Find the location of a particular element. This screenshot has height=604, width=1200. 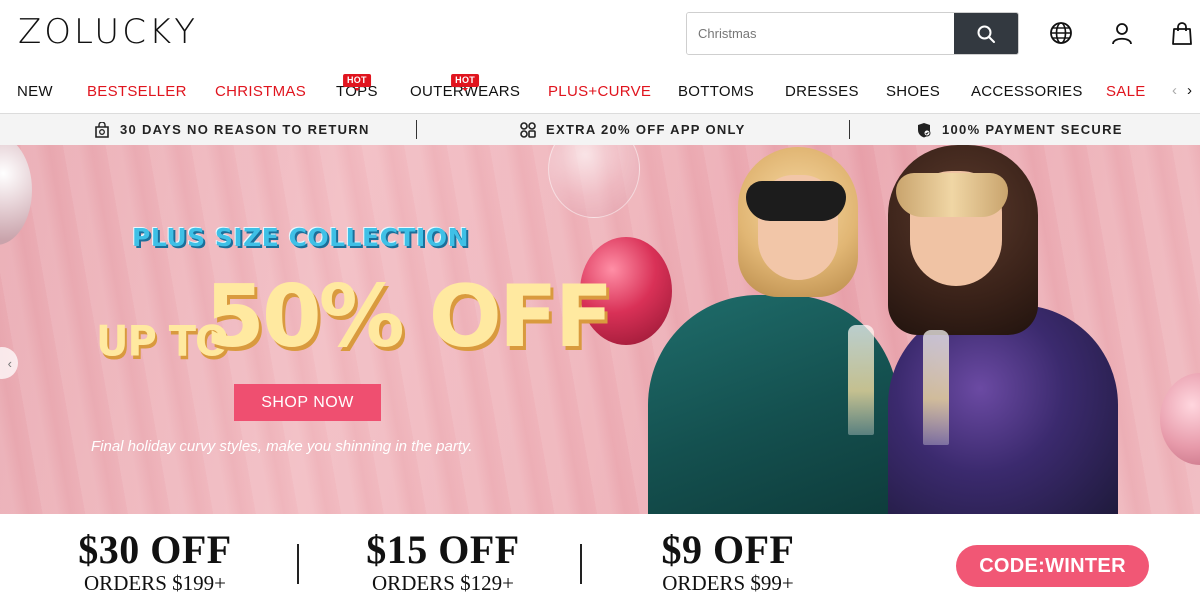

nav-item-christmas: CHRISTMAS is located at coordinates (260, 91).